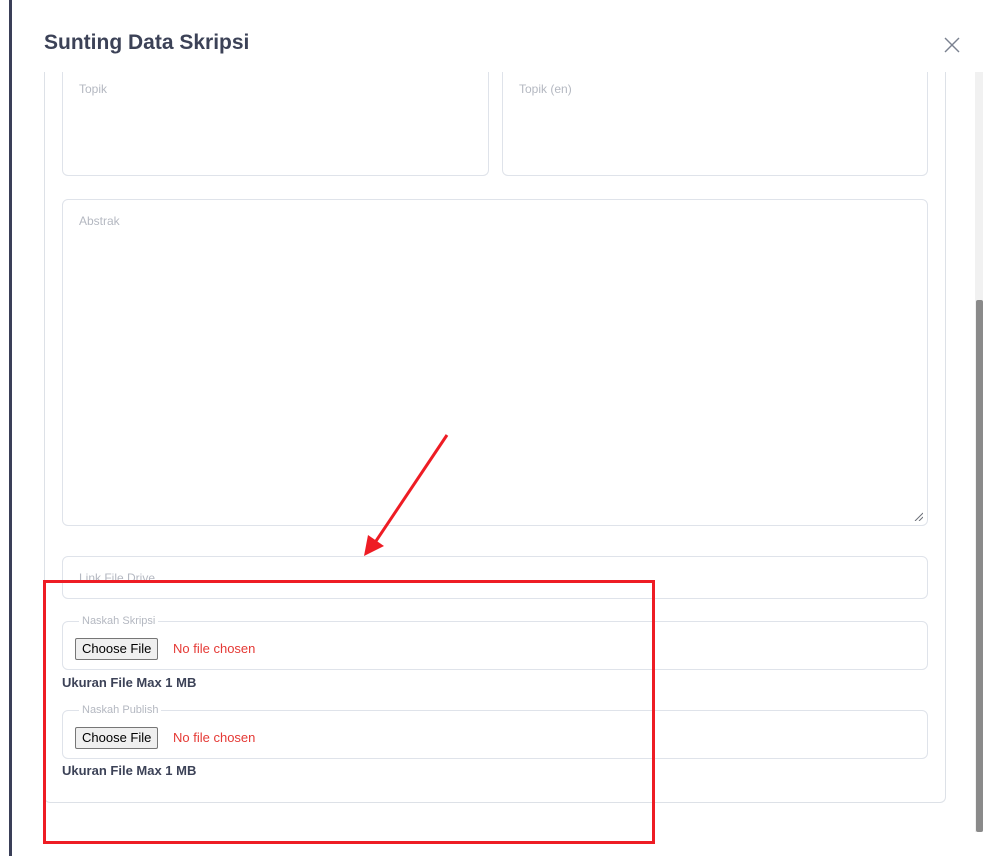 The height and width of the screenshot is (856, 983). What do you see at coordinates (918, 516) in the screenshot?
I see `resize-handle-icon` at bounding box center [918, 516].